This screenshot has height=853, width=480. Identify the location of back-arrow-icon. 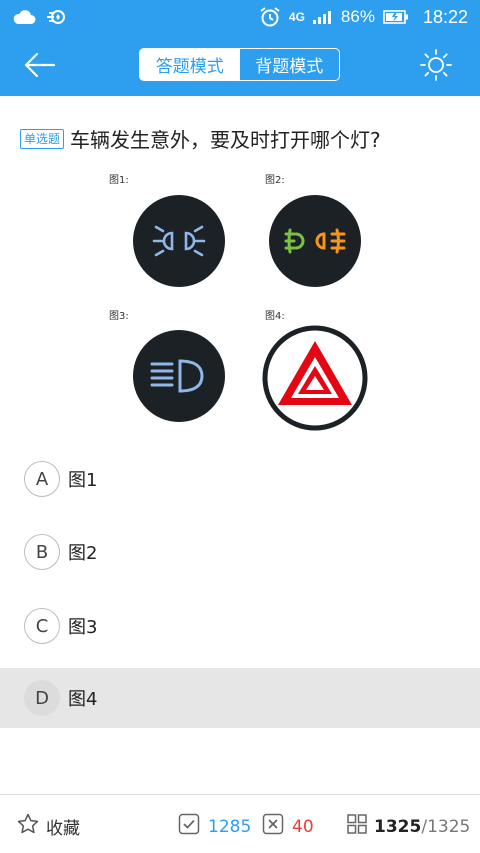
(40, 65).